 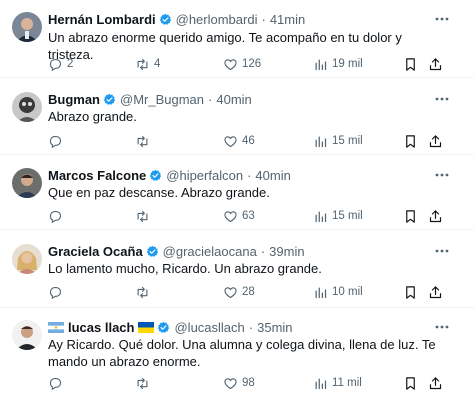 What do you see at coordinates (230, 64) in the screenshot?
I see `heart-icon` at bounding box center [230, 64].